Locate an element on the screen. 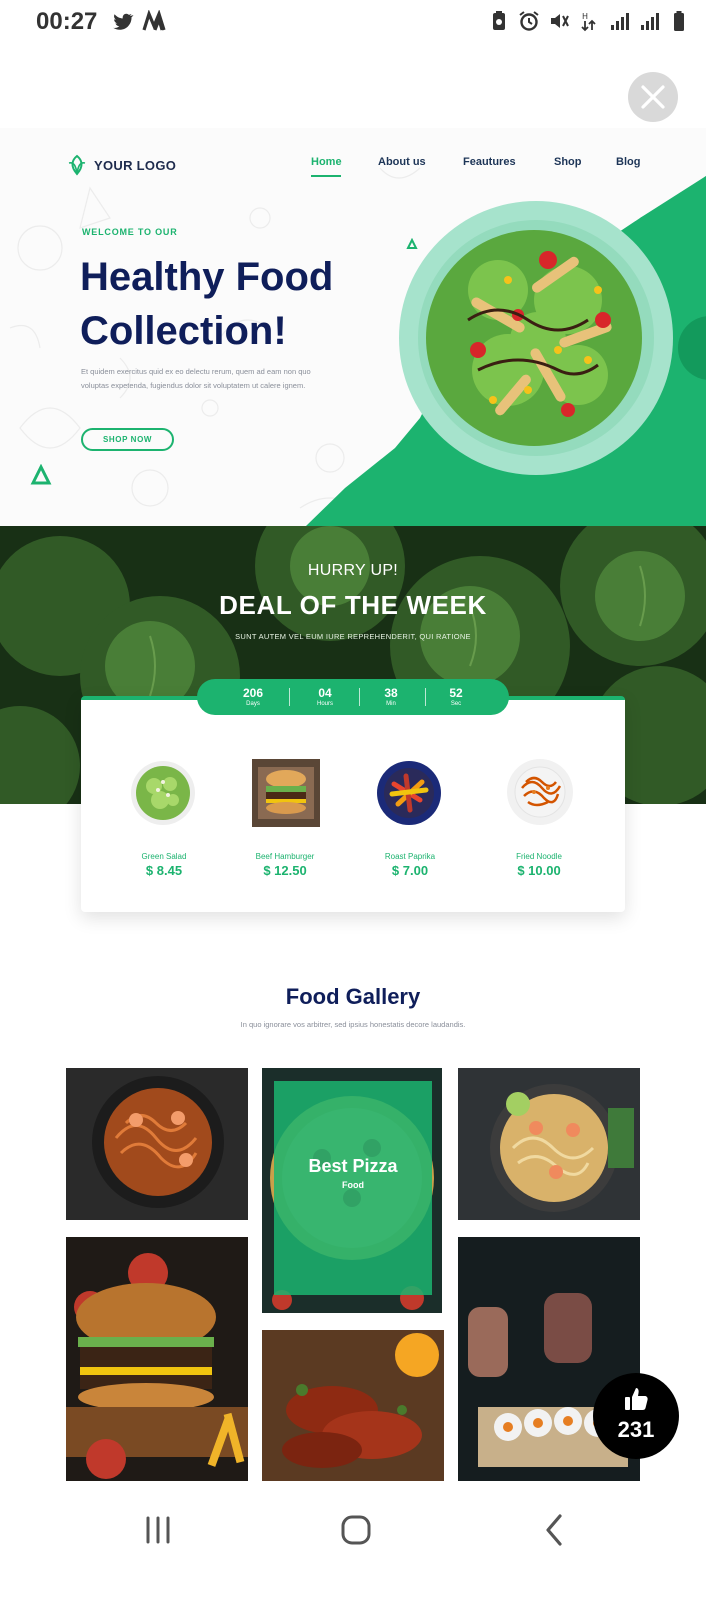 Image resolution: width=720 pixels, height=1600 pixels. logo-text: YOUR LOGO is located at coordinates (135, 165).